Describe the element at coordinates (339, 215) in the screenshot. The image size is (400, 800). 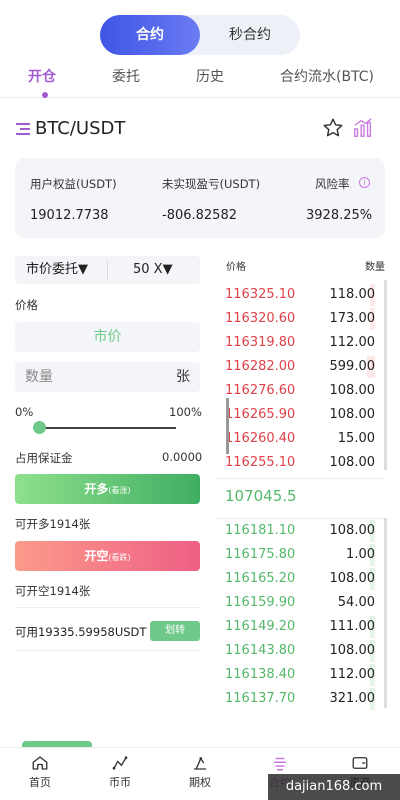
I see `risk-value: 3928.25%` at that location.